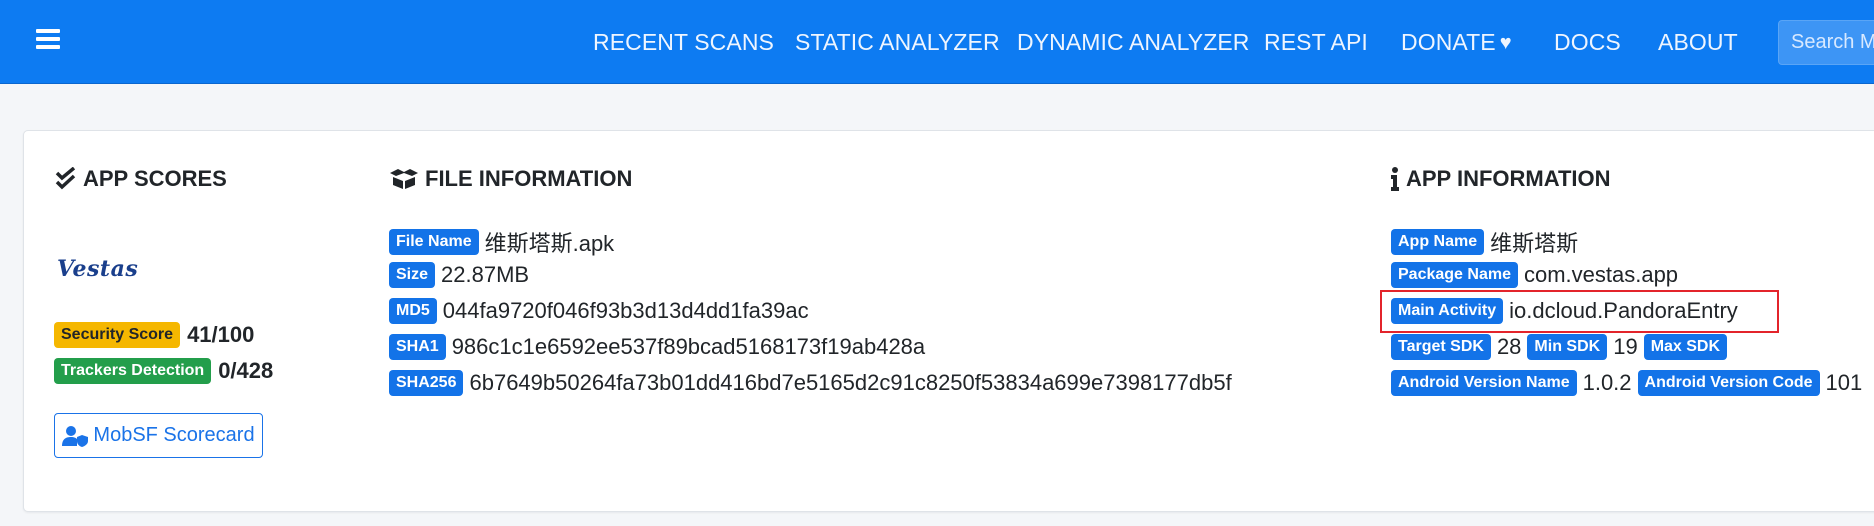 The height and width of the screenshot is (526, 1874). Describe the element at coordinates (1316, 42) in the screenshot. I see `nav-rest-api: REST API` at that location.